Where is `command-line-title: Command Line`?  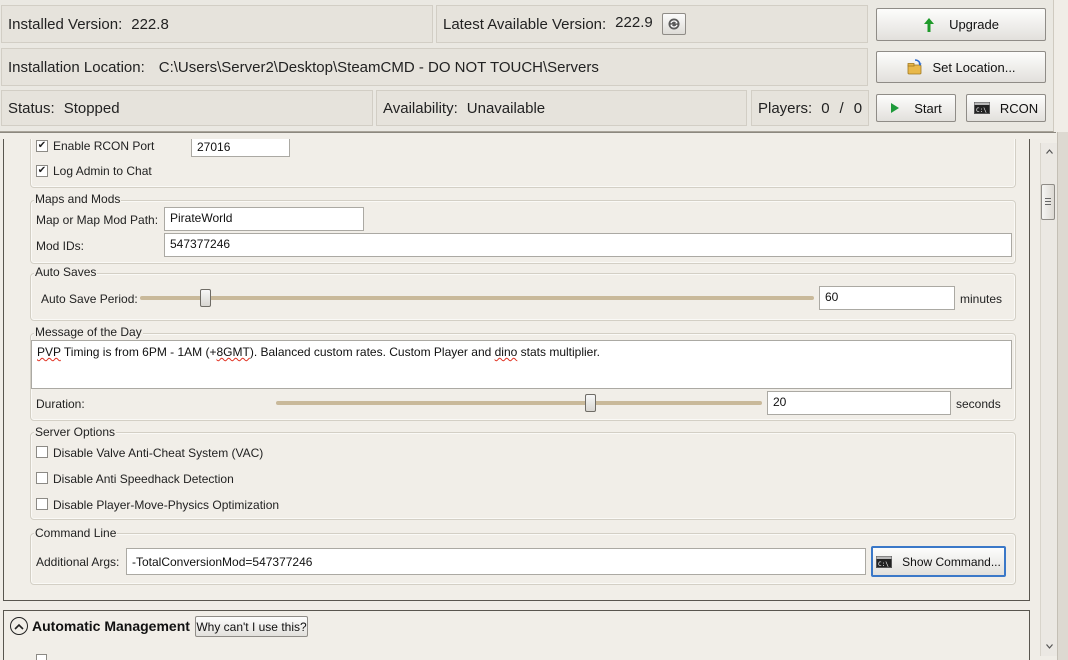 command-line-title: Command Line is located at coordinates (76, 533).